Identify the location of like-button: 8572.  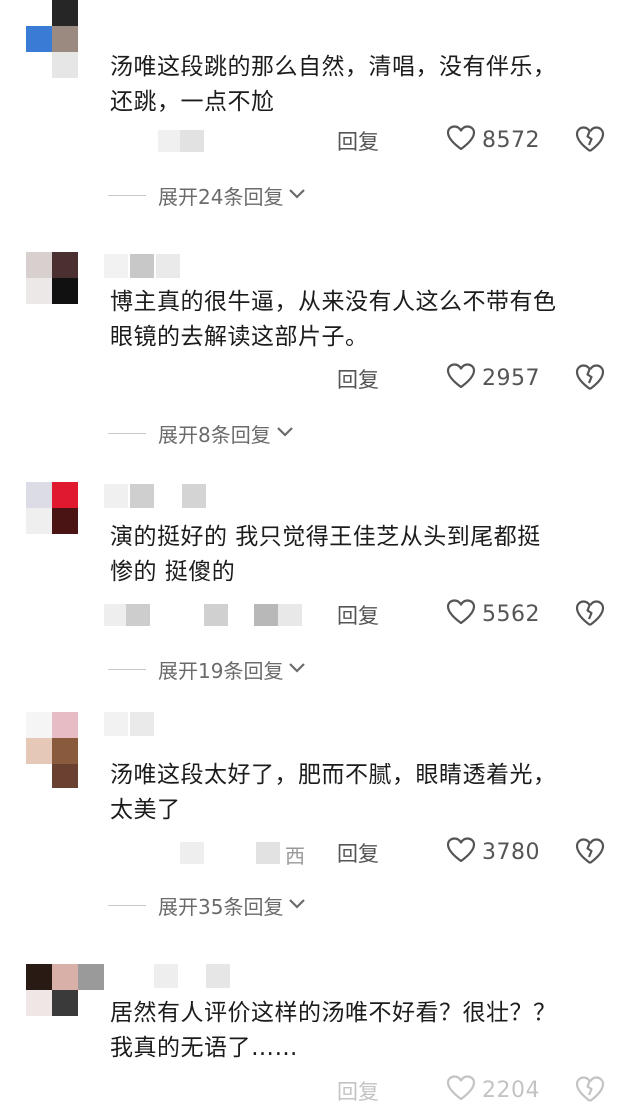
(493, 140).